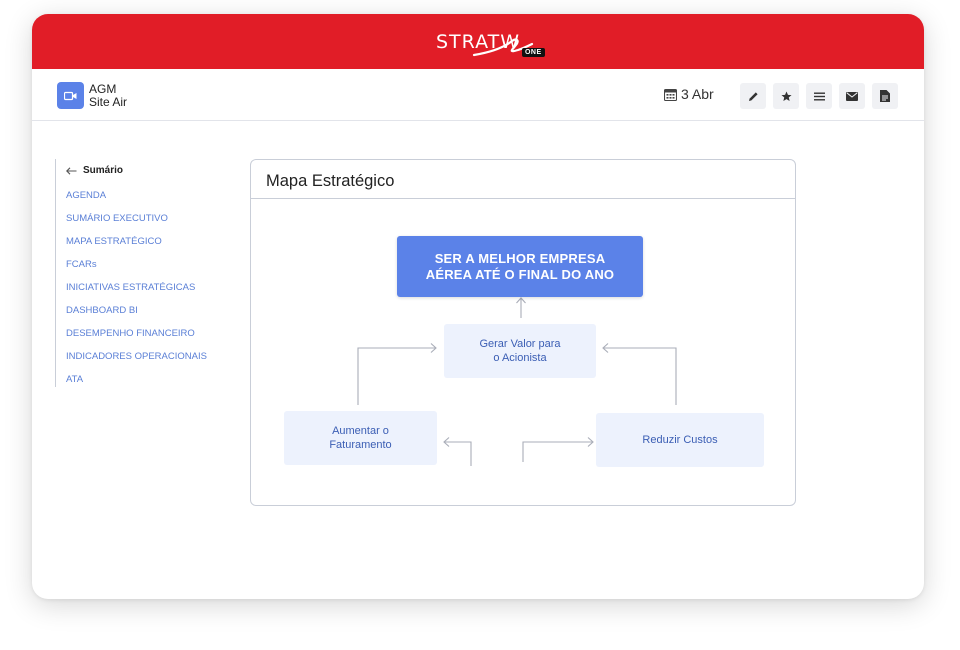 Image resolution: width=960 pixels, height=650 pixels. Describe the element at coordinates (71, 170) in the screenshot. I see `arrow-left-icon` at that location.